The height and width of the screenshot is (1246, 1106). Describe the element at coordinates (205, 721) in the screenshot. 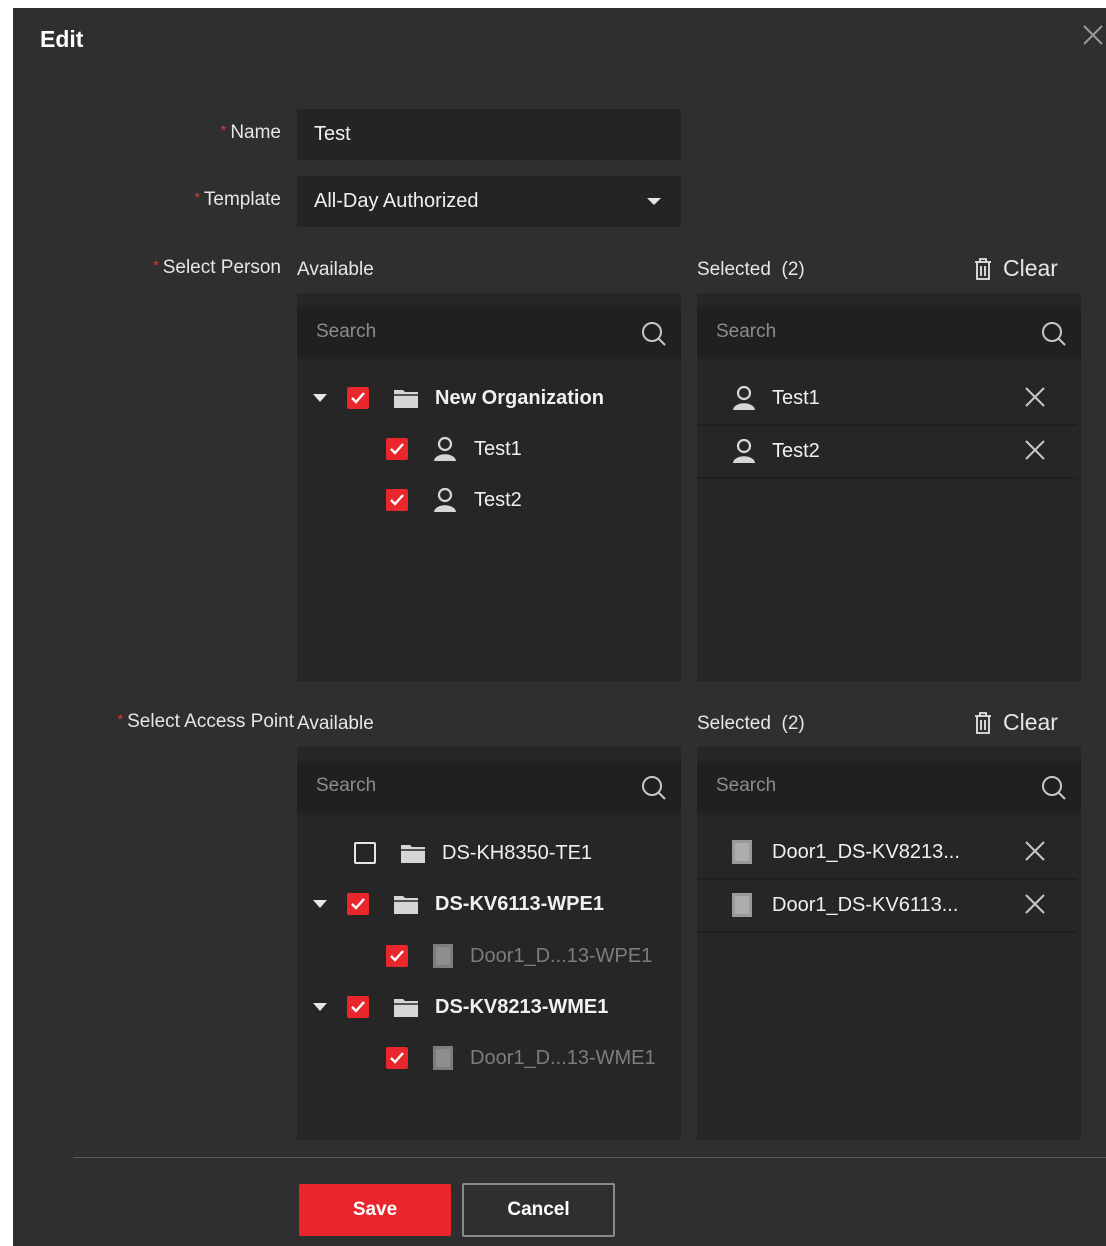

I see `select-access-point-label: * Select Access Point` at that location.